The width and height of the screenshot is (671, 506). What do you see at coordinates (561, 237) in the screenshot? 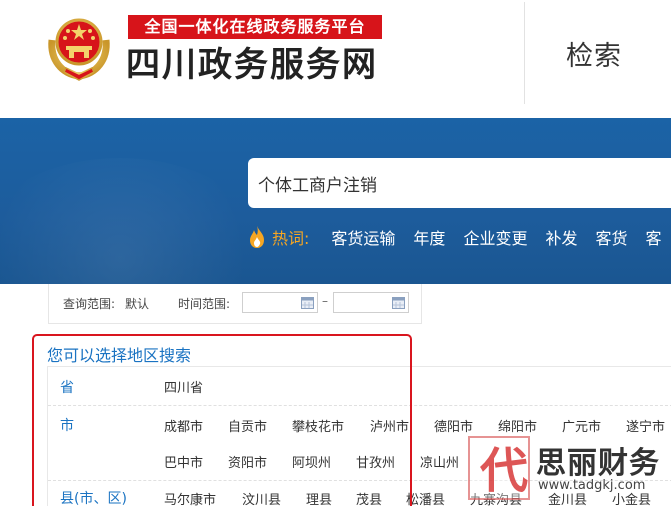
I see `hot-word-link: 补发` at bounding box center [561, 237].